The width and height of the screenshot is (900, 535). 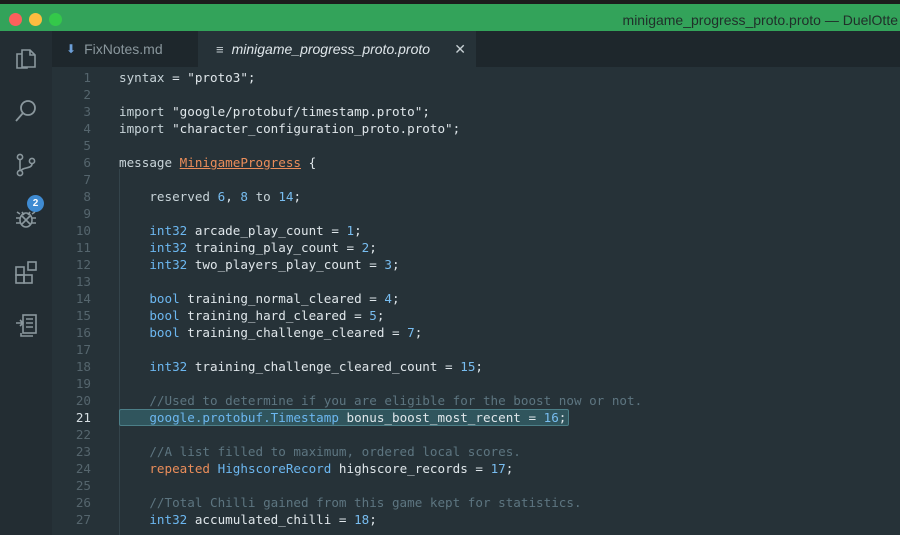 I want to click on line-number: 24, so click(x=83, y=468).